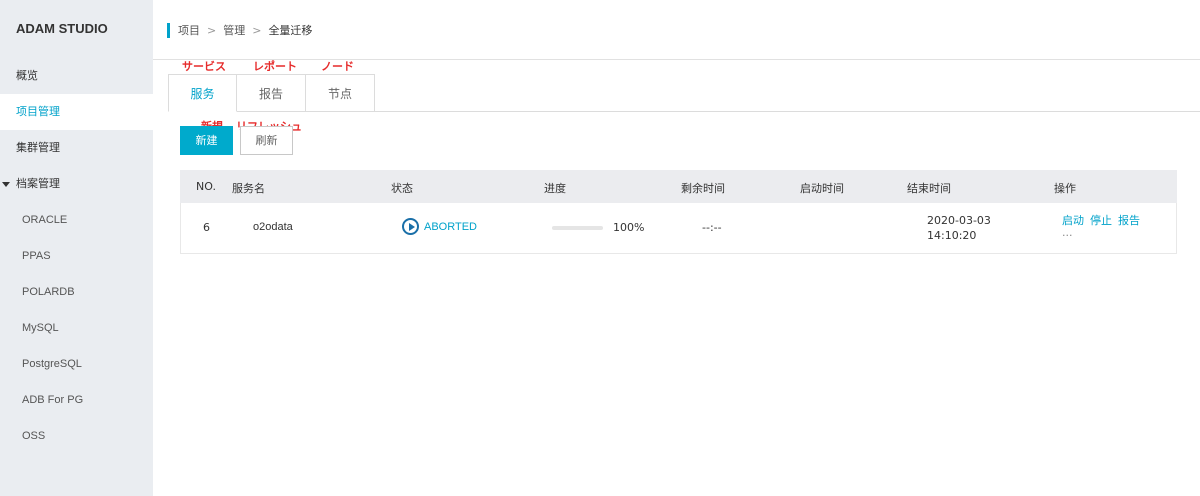  I want to click on cell-progress: 100%, so click(598, 227).